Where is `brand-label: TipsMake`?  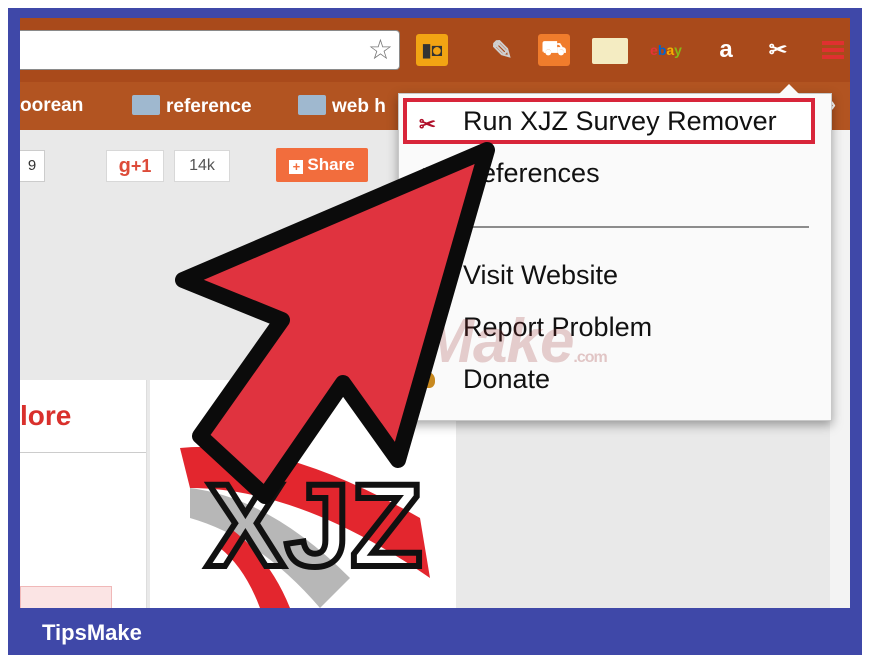
brand-label: TipsMake is located at coordinates (92, 632).